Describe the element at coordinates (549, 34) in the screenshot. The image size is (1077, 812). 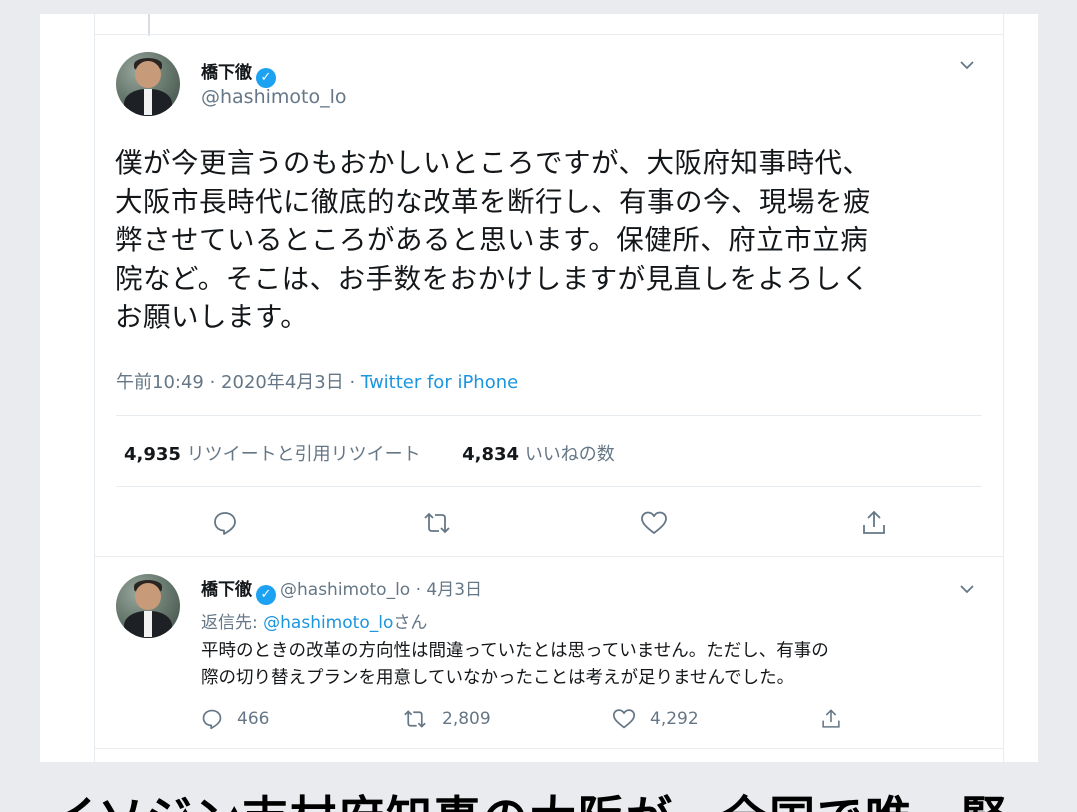
I see `top-divider` at that location.